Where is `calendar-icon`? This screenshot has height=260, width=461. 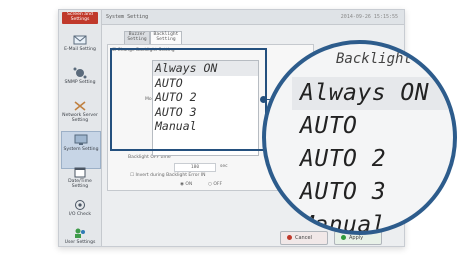
calendar-icon is located at coordinates (80, 172).